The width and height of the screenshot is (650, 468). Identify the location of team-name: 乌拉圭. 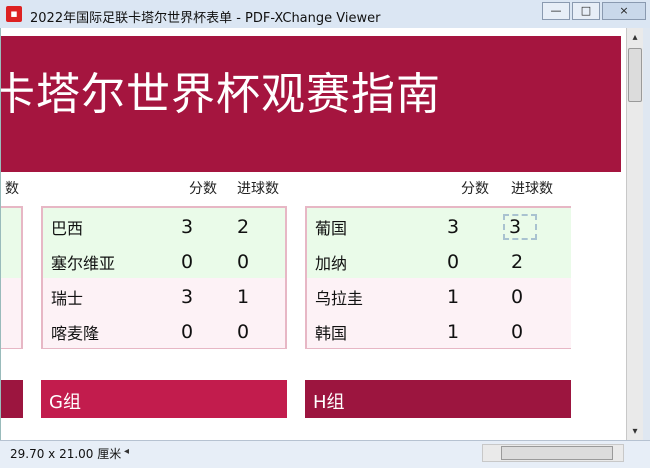
(339, 298).